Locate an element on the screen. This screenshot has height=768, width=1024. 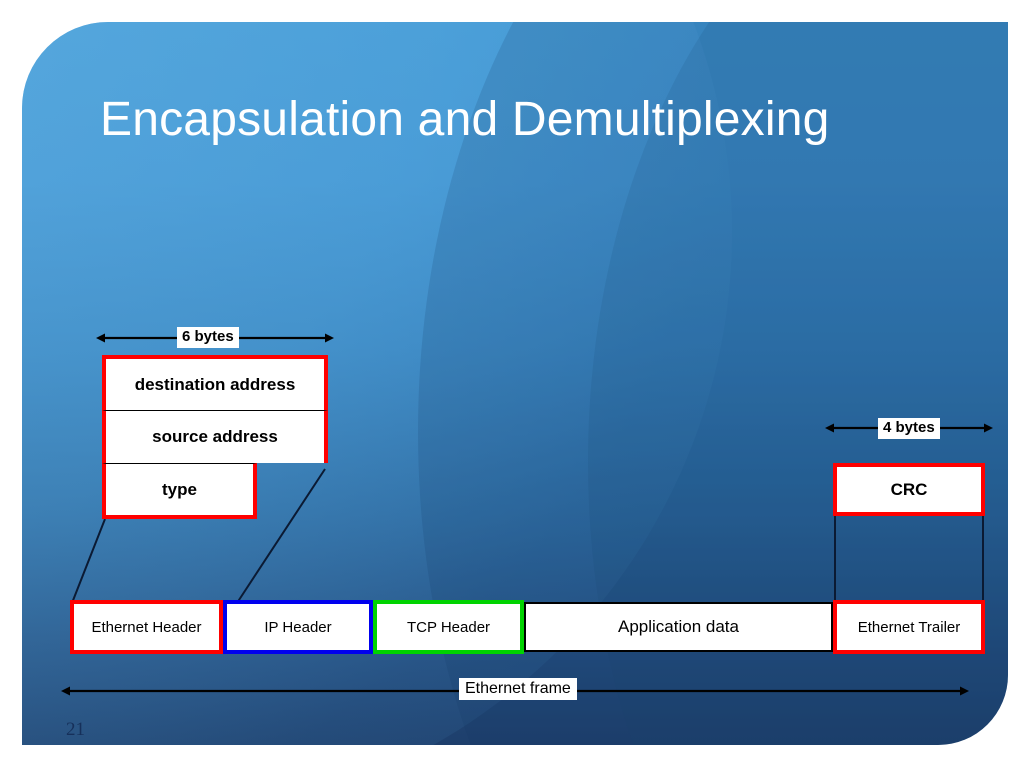
ethernet-frame-label: Ethernet frame is located at coordinates (518, 689).